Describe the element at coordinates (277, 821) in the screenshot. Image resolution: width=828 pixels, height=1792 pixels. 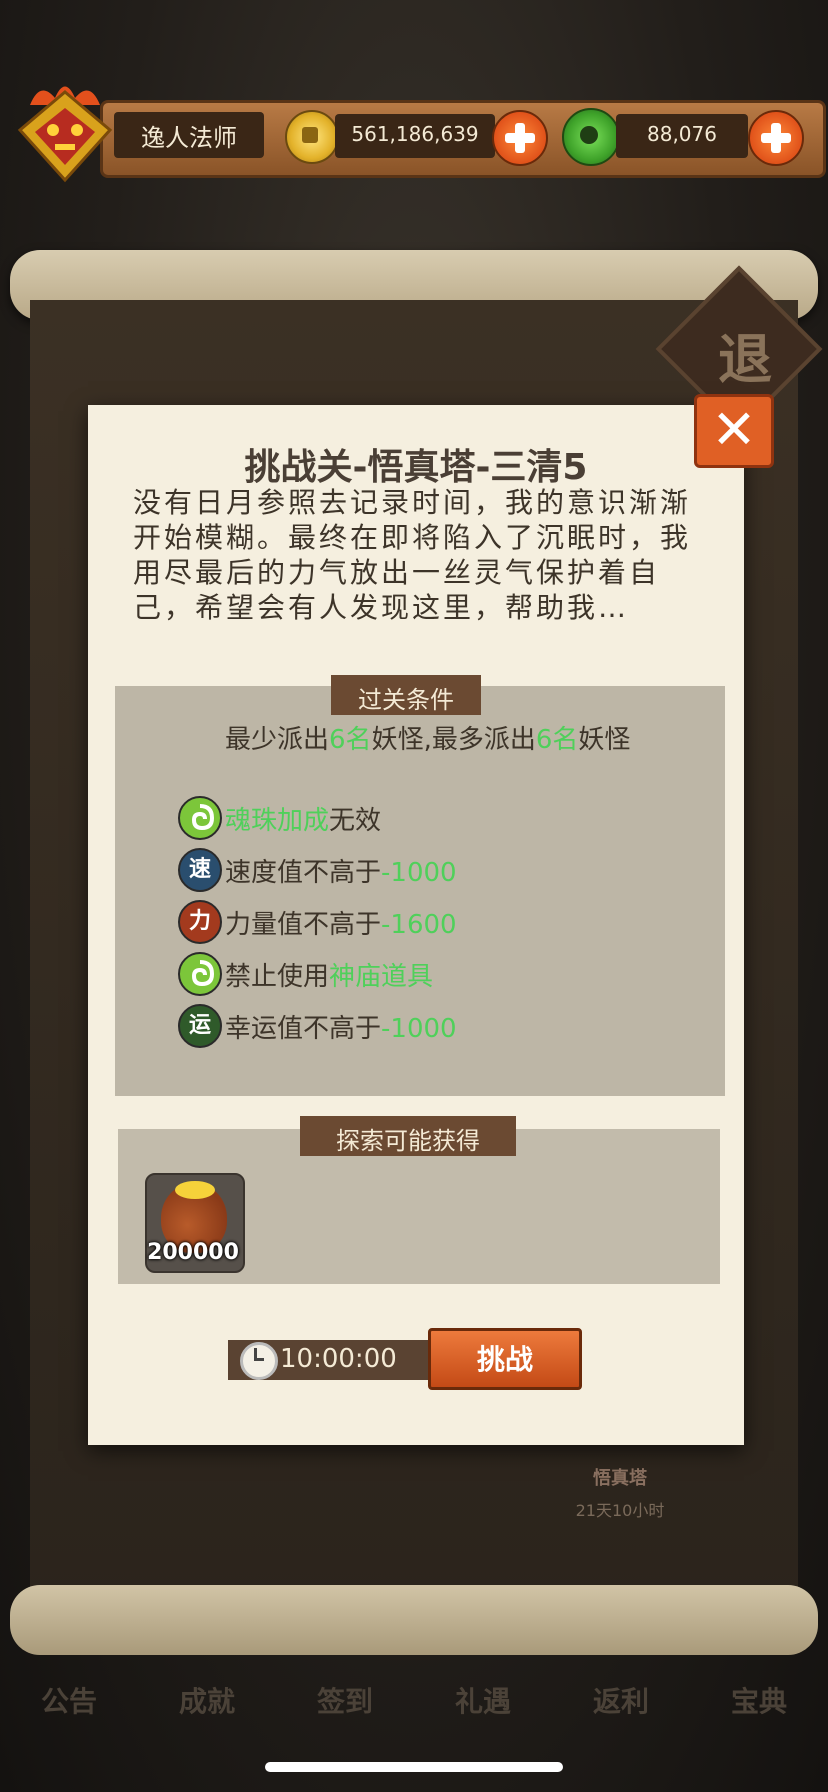
I see `condition-highlight: 魂珠加成` at that location.